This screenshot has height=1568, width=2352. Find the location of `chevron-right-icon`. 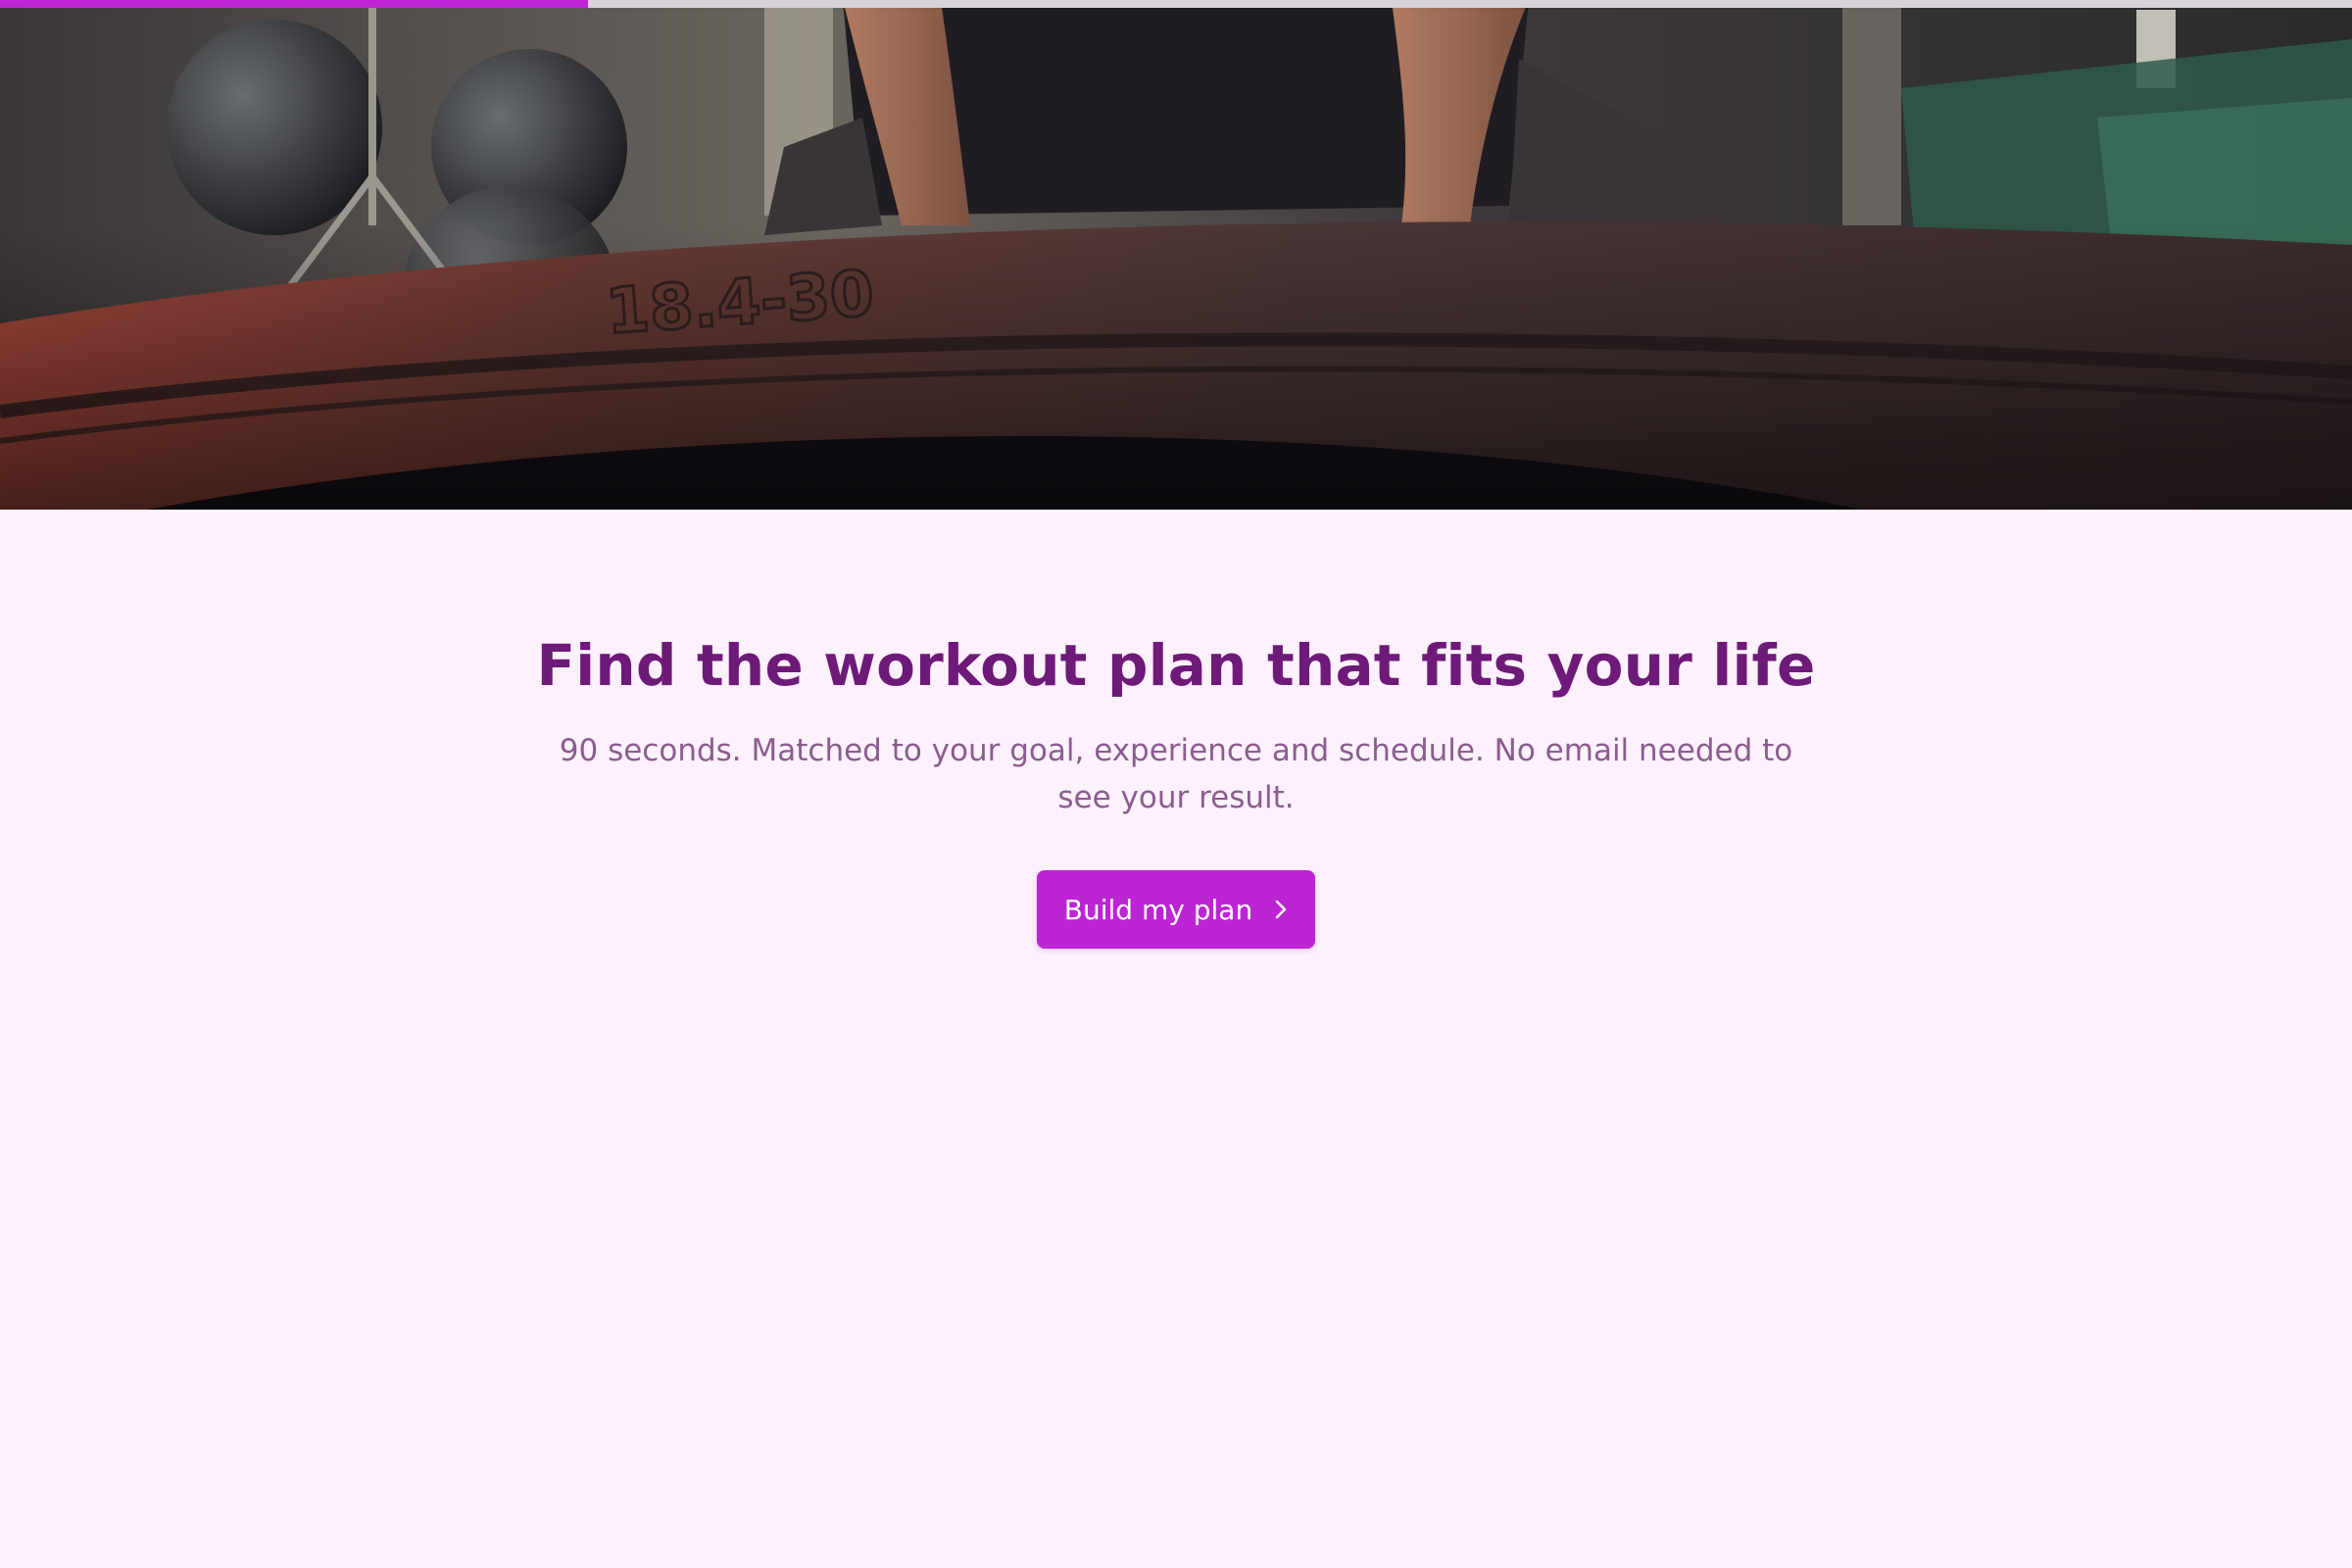

chevron-right-icon is located at coordinates (1281, 909).